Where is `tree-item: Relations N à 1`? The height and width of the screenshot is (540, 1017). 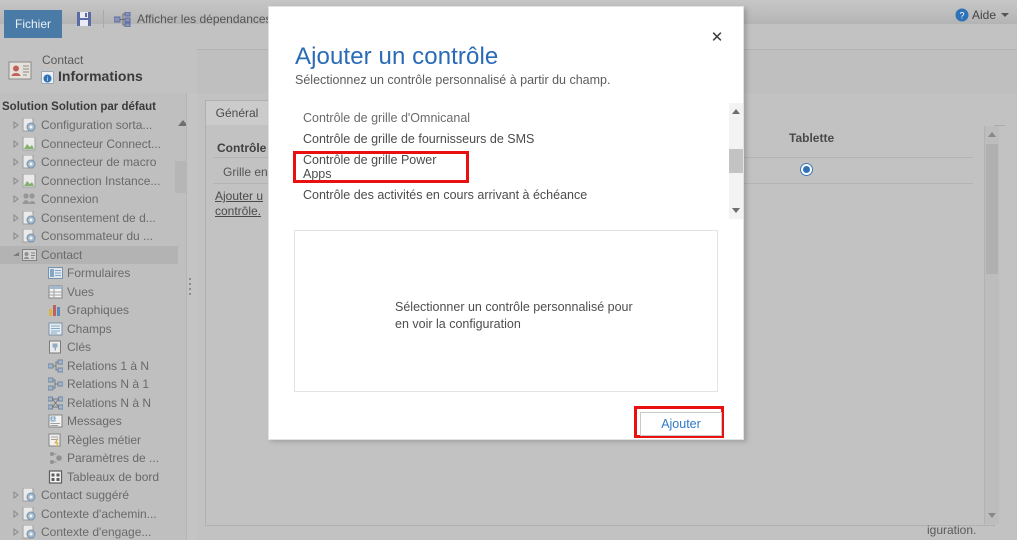
tree-item: Relations N à 1 is located at coordinates (89, 384).